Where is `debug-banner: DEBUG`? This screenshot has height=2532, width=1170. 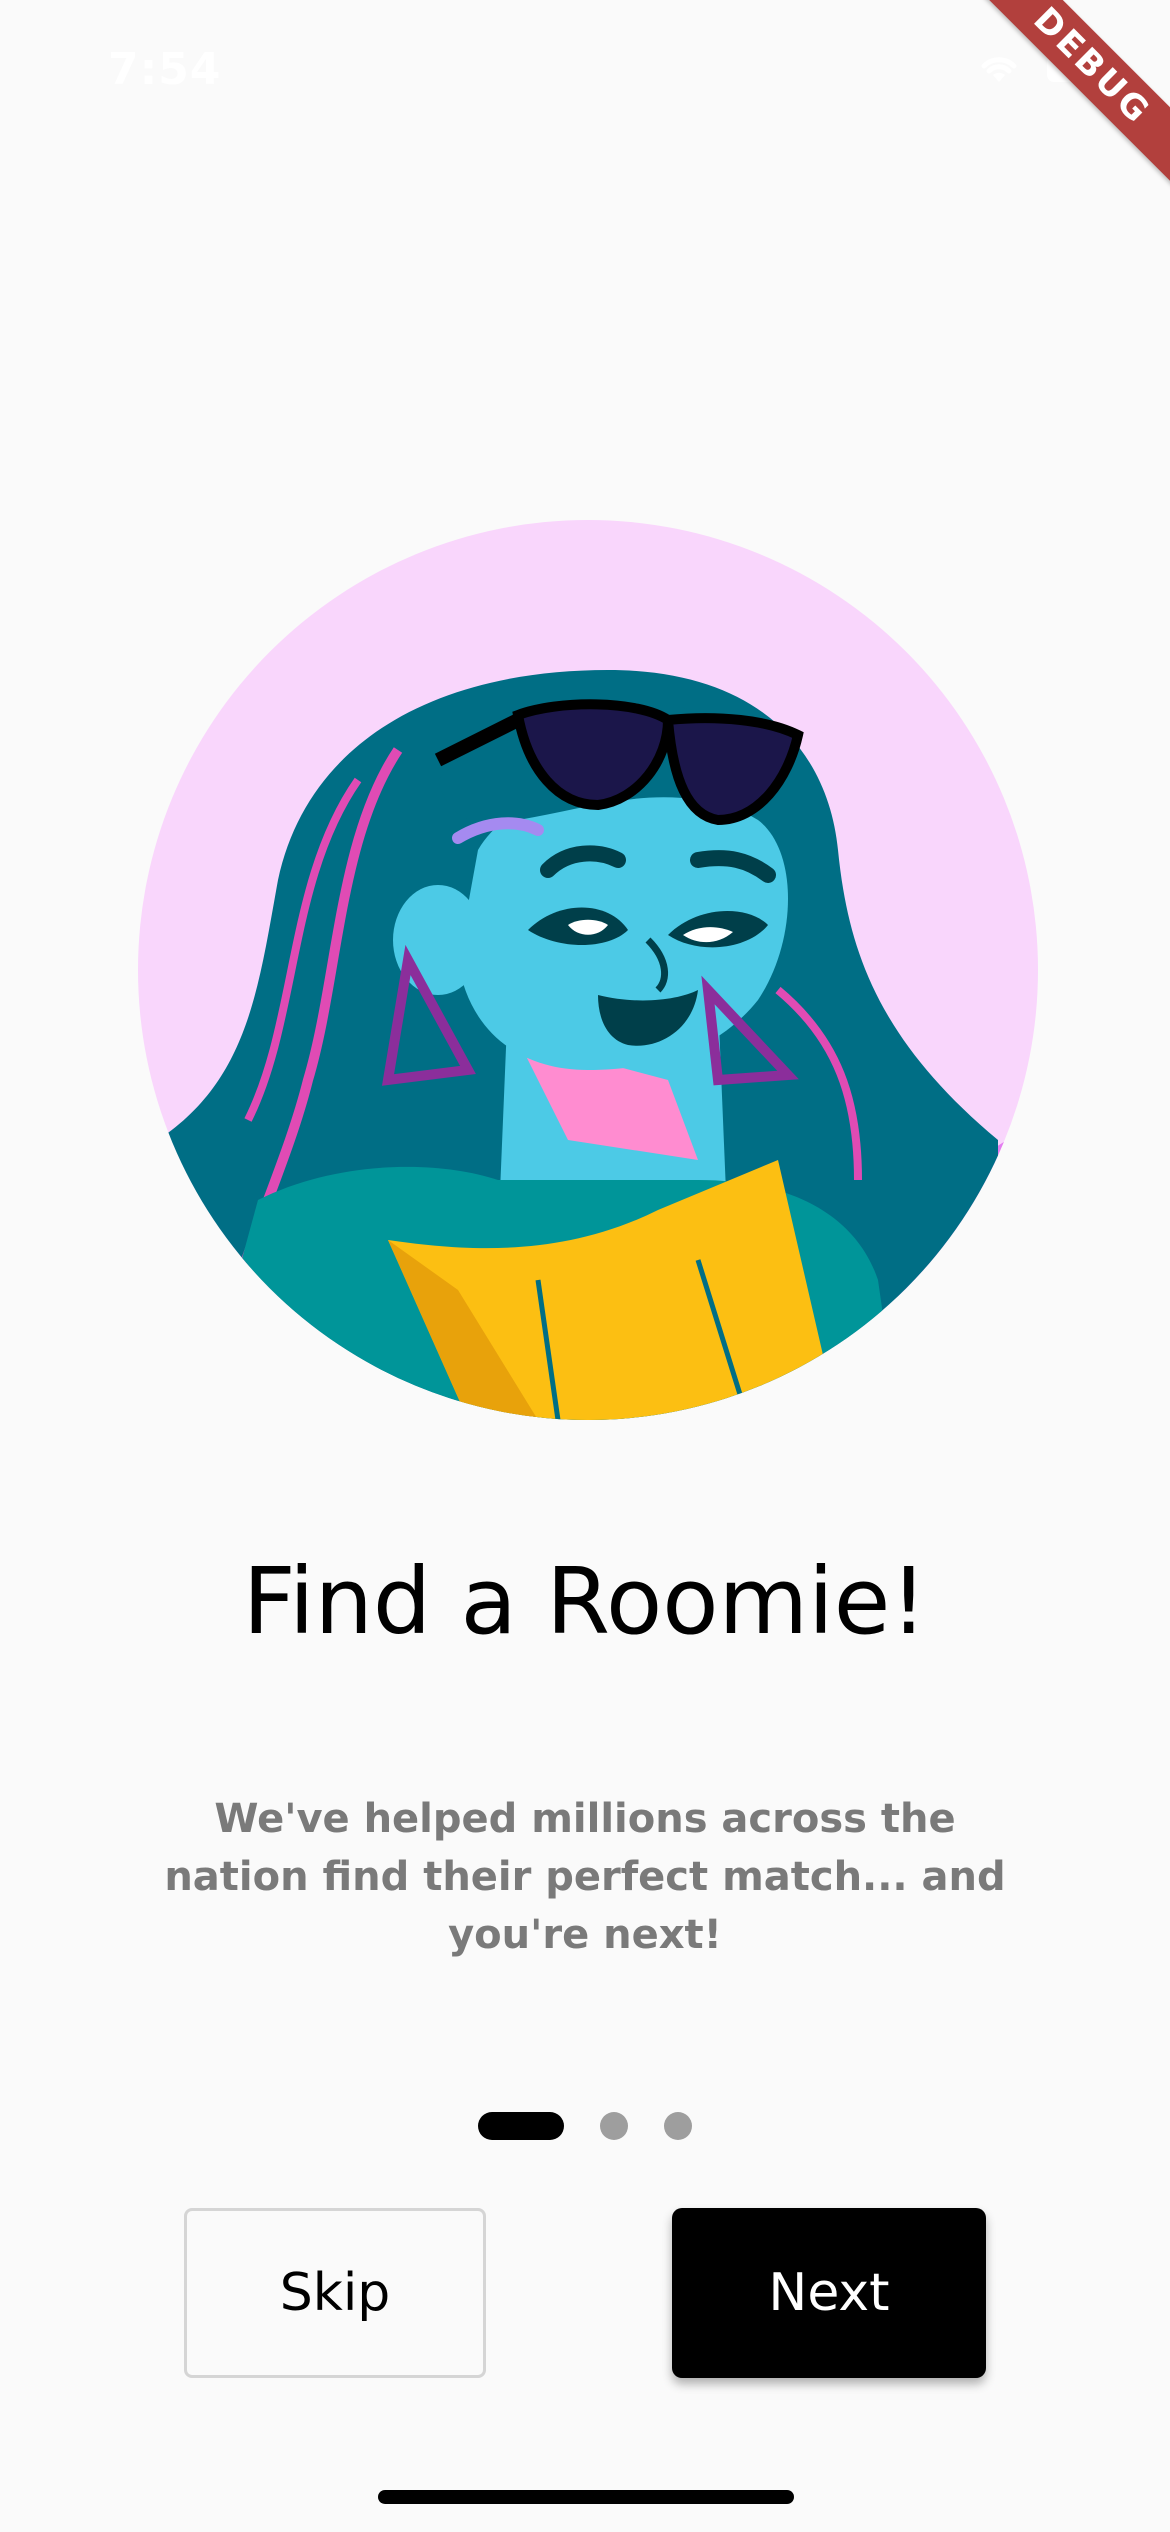
debug-banner: DEBUG is located at coordinates (1061, 102).